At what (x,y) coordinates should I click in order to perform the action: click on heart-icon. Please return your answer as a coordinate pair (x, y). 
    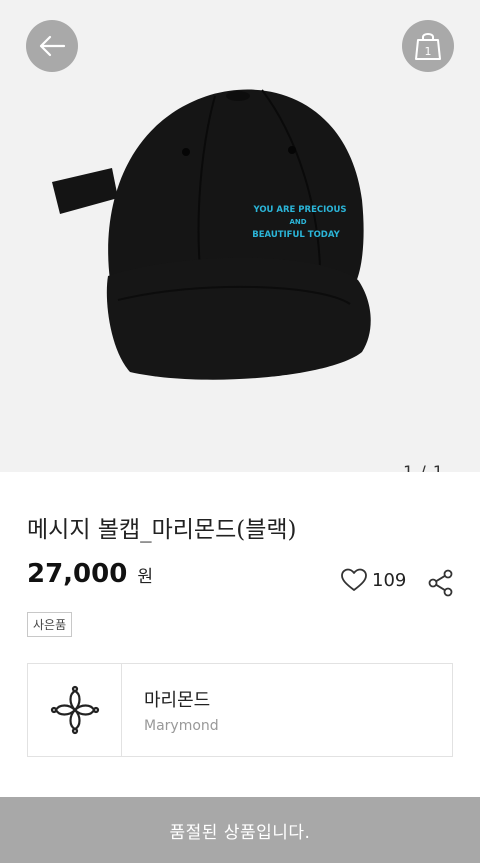
    Looking at the image, I should click on (354, 579).